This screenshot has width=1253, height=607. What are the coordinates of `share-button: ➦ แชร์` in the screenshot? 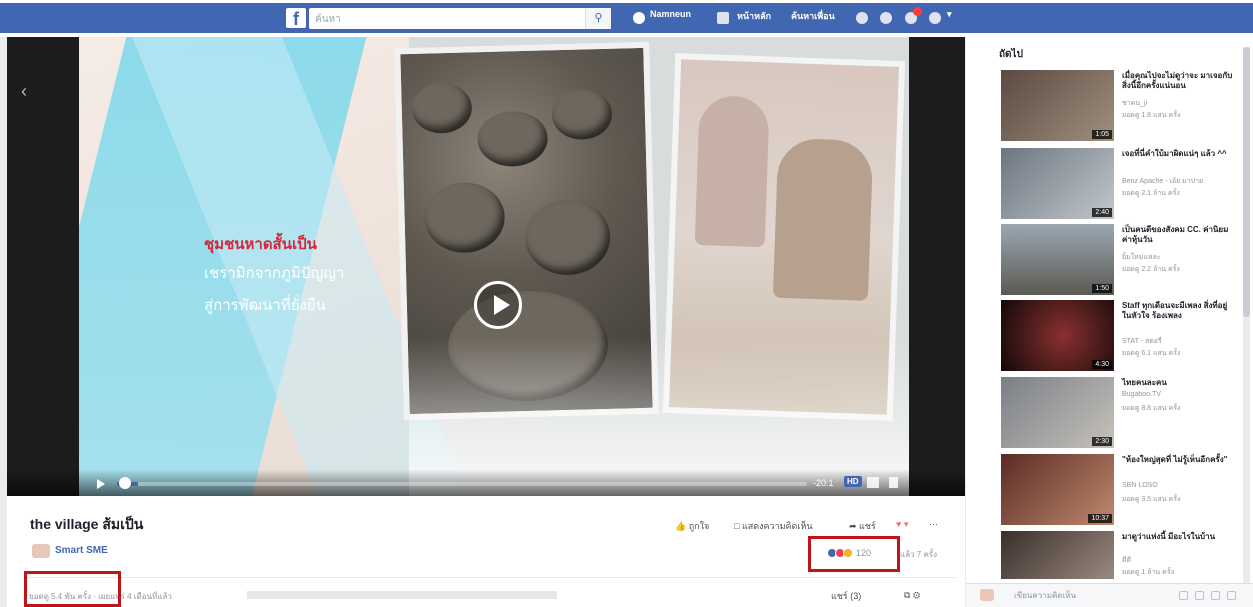 It's located at (862, 526).